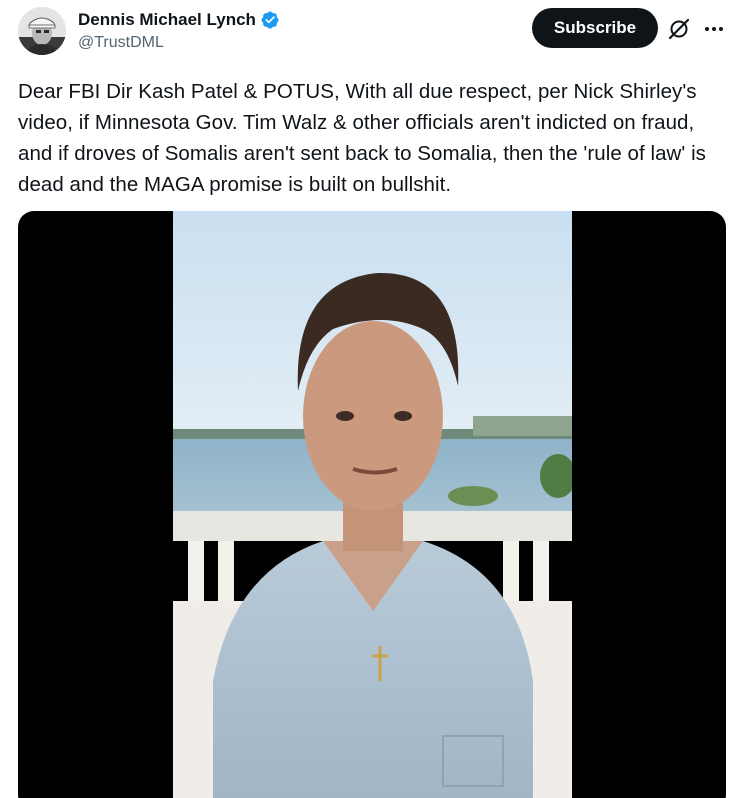  What do you see at coordinates (167, 20) in the screenshot?
I see `author-display-name: Dennis Michael Lynch` at bounding box center [167, 20].